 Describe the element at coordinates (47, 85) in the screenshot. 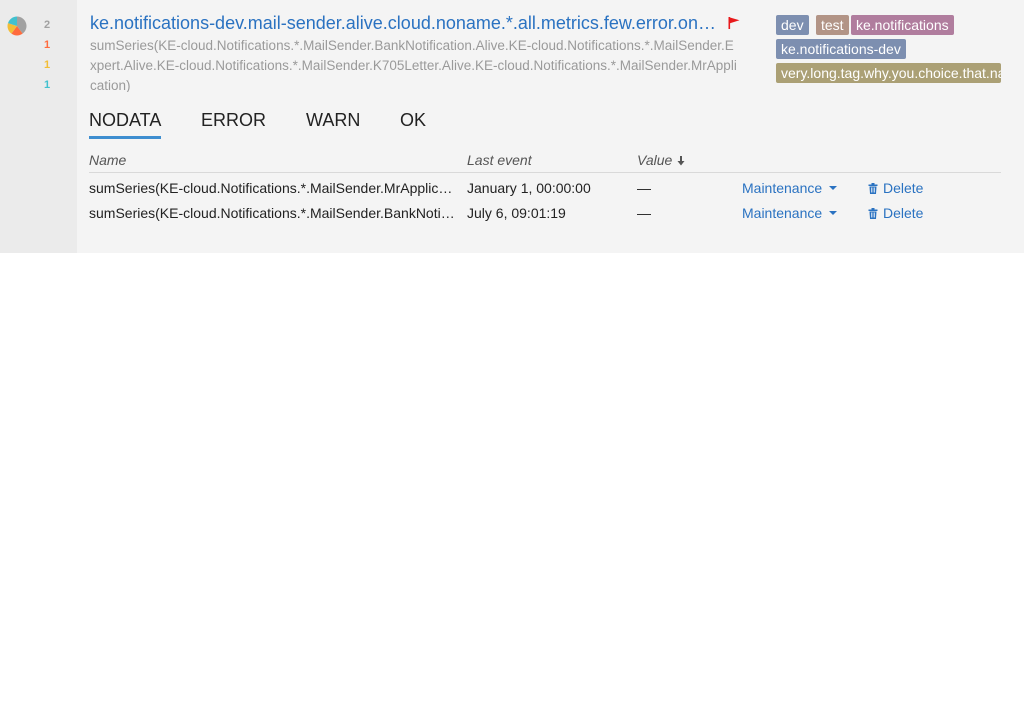

I see `count-ok: 1` at that location.